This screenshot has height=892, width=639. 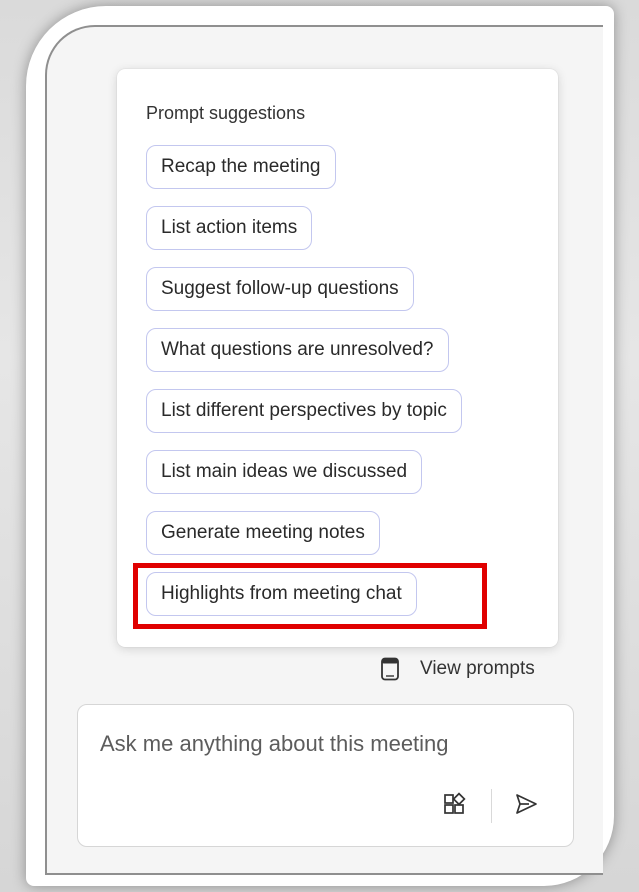 I want to click on suggestion-recap-meeting: Recap the meeting, so click(x=241, y=167).